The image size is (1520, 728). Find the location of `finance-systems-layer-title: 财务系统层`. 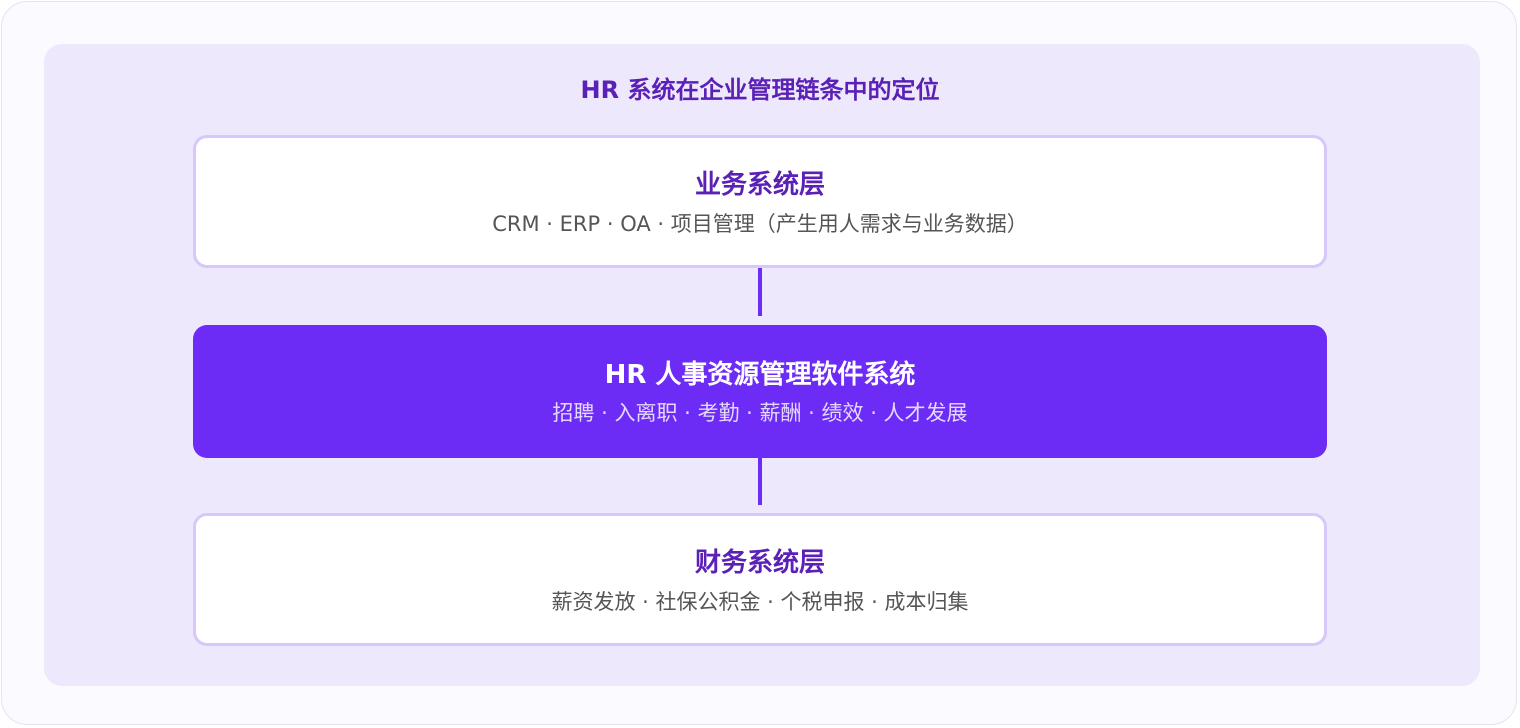

finance-systems-layer-title: 财务系统层 is located at coordinates (759, 563).